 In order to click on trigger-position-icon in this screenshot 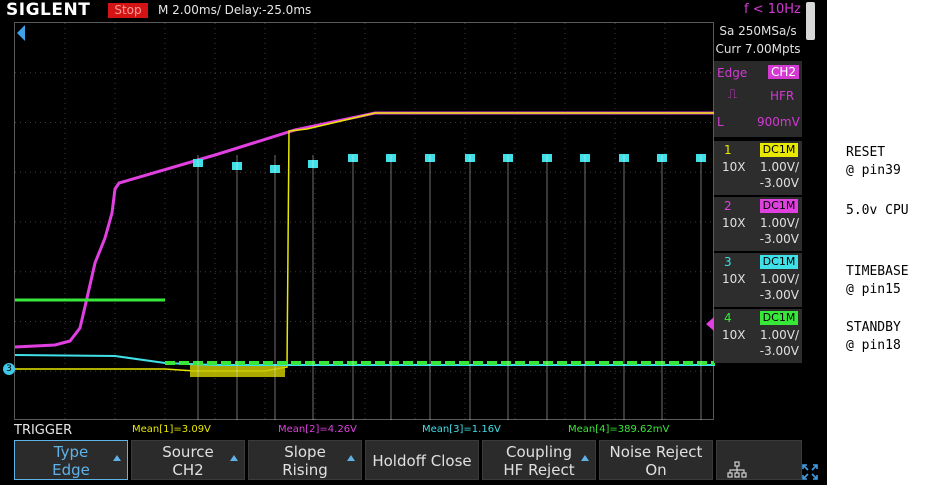, I will do `click(21, 33)`.